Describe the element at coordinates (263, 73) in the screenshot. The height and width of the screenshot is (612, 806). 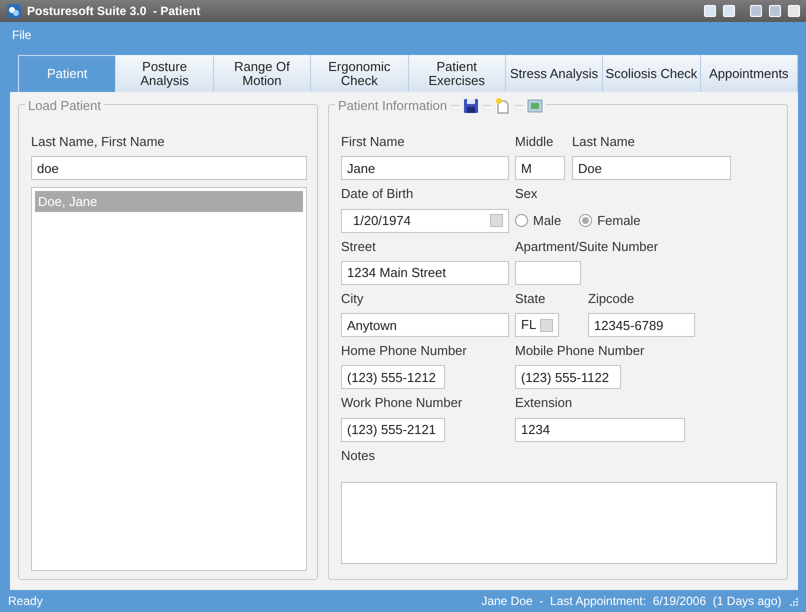
I see `tab: Range Of Motion` at that location.